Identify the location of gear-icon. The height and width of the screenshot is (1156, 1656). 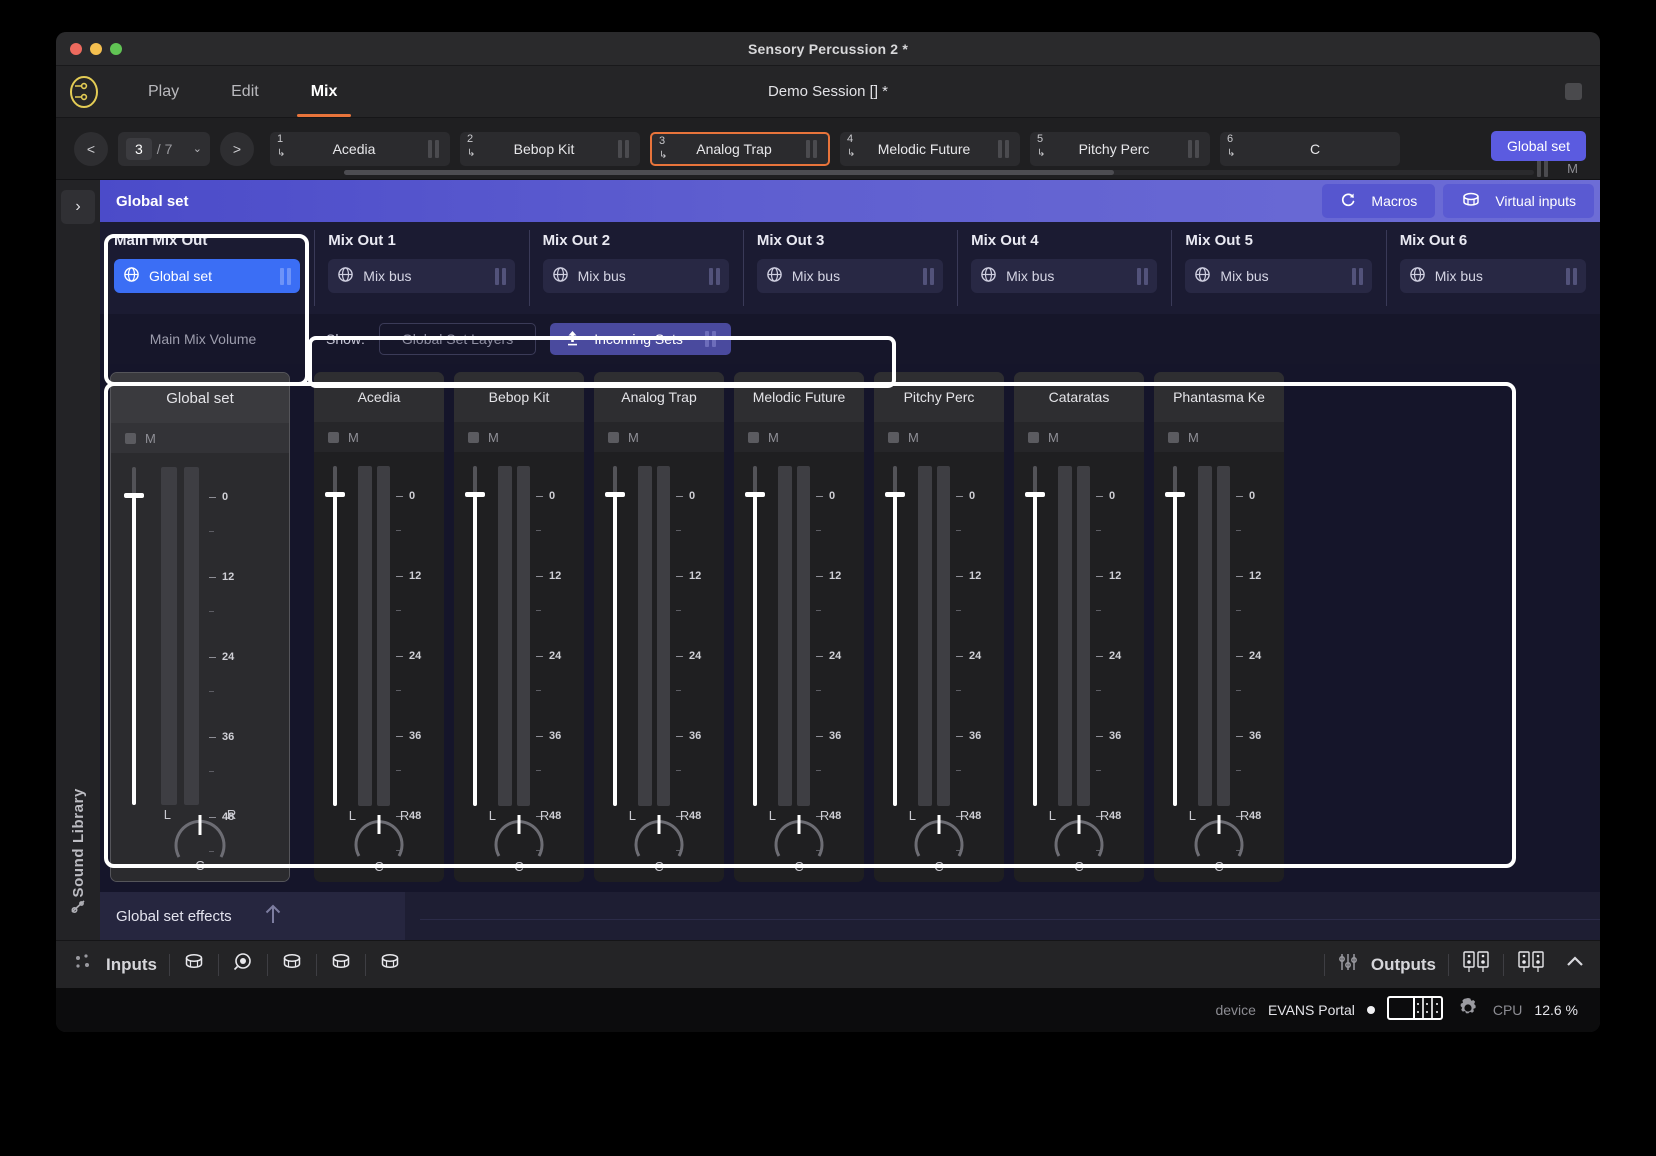
(1468, 1010).